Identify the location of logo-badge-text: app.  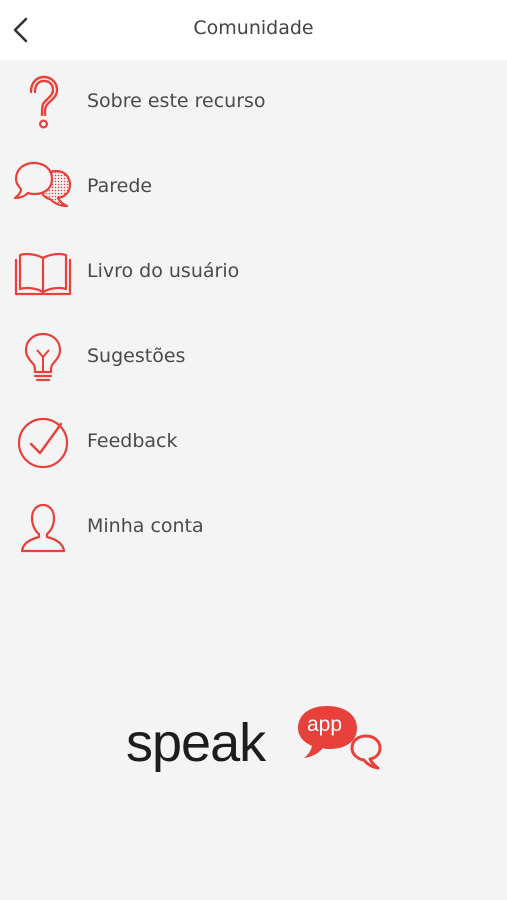
(325, 724).